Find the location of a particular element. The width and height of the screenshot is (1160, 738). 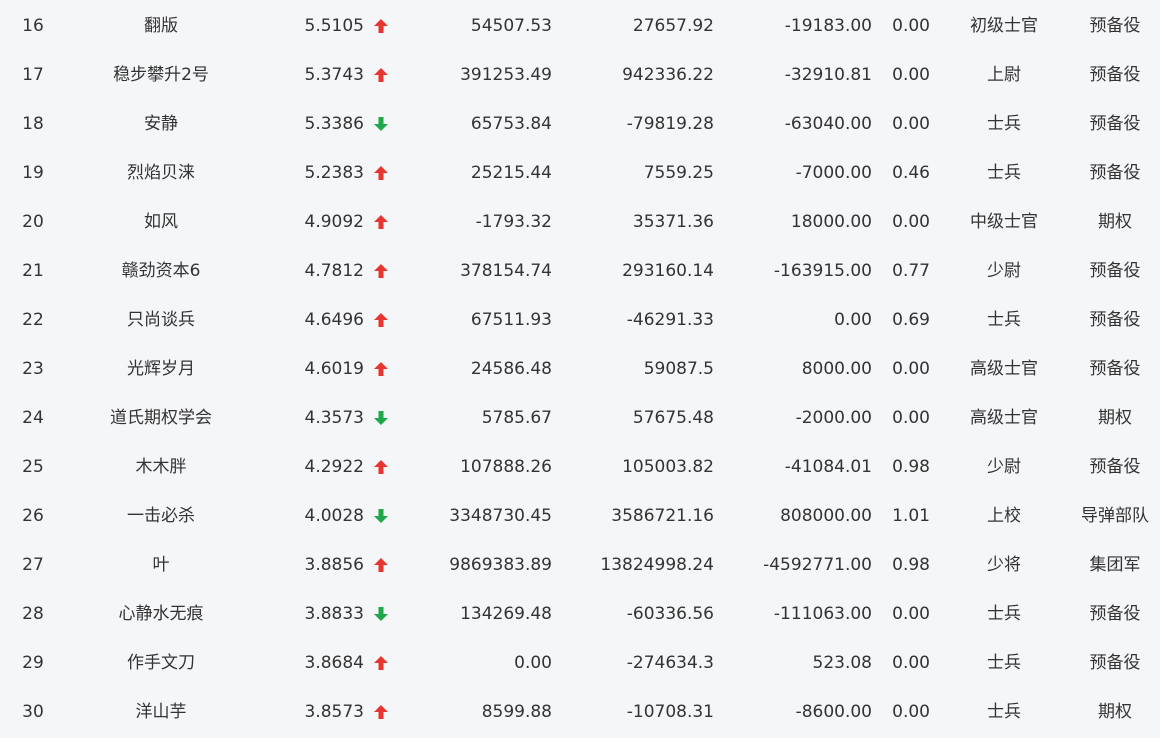

value-1-cell: 0.00 is located at coordinates (533, 663).